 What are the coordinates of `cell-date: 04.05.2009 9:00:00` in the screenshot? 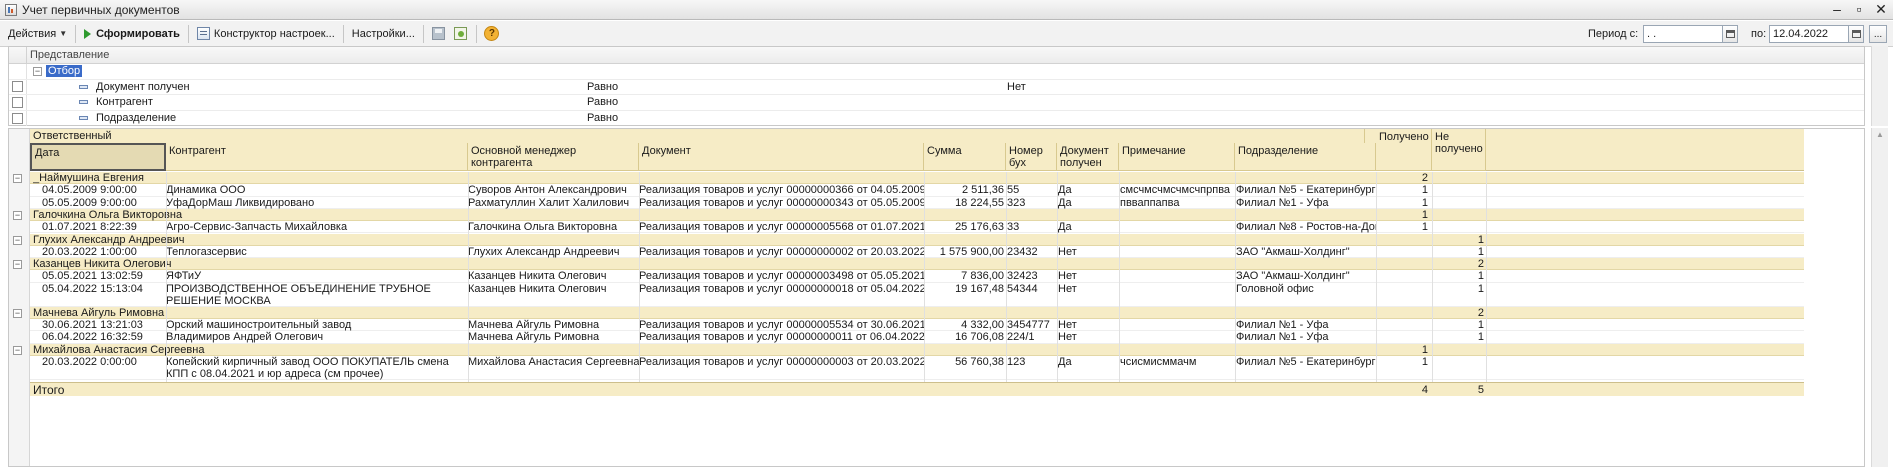 It's located at (89, 190).